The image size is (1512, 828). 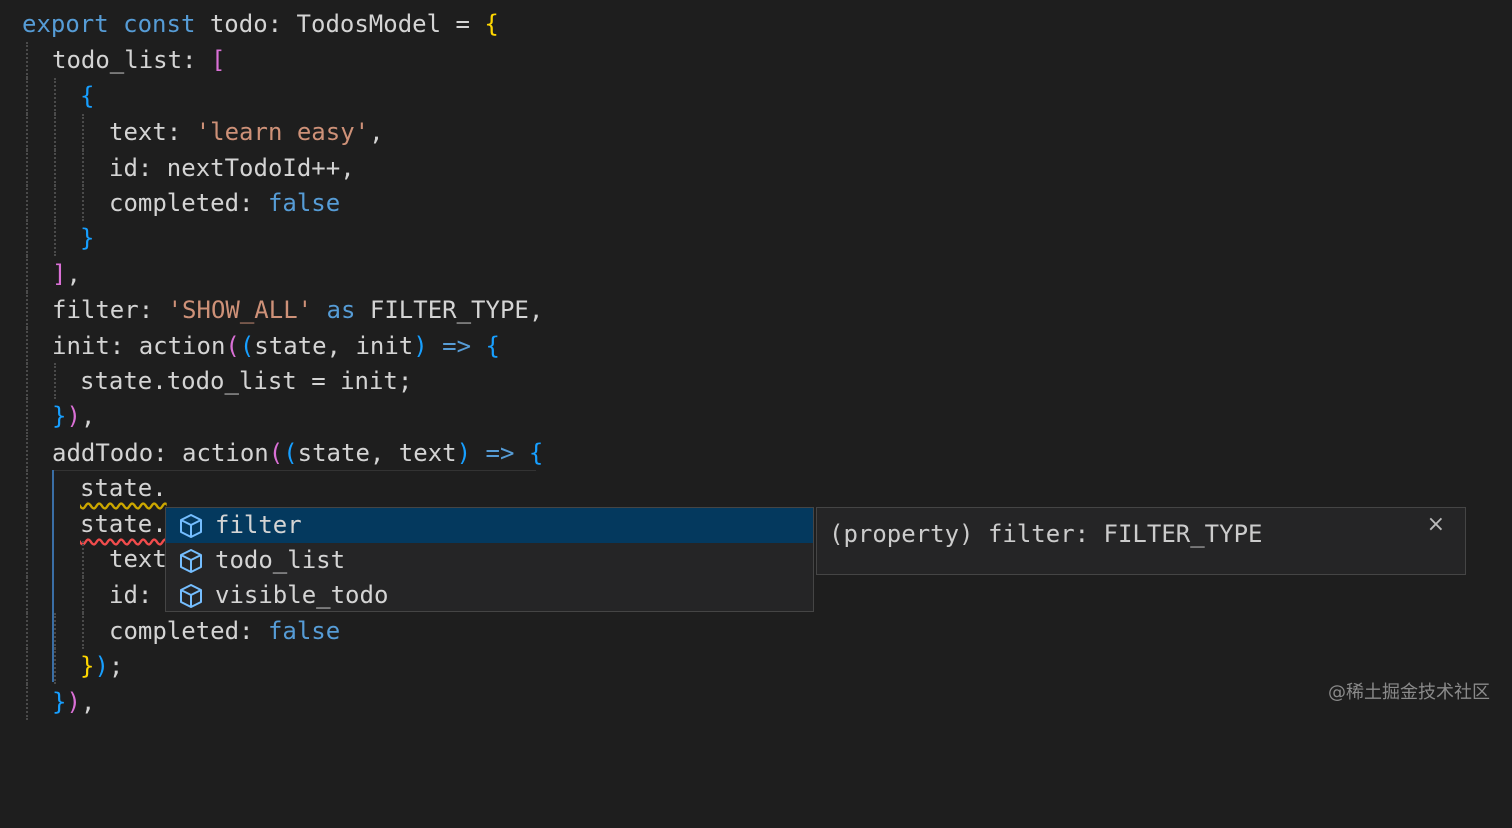 What do you see at coordinates (260, 24) in the screenshot?
I see `code-text: export const todo: TodosModel = {` at bounding box center [260, 24].